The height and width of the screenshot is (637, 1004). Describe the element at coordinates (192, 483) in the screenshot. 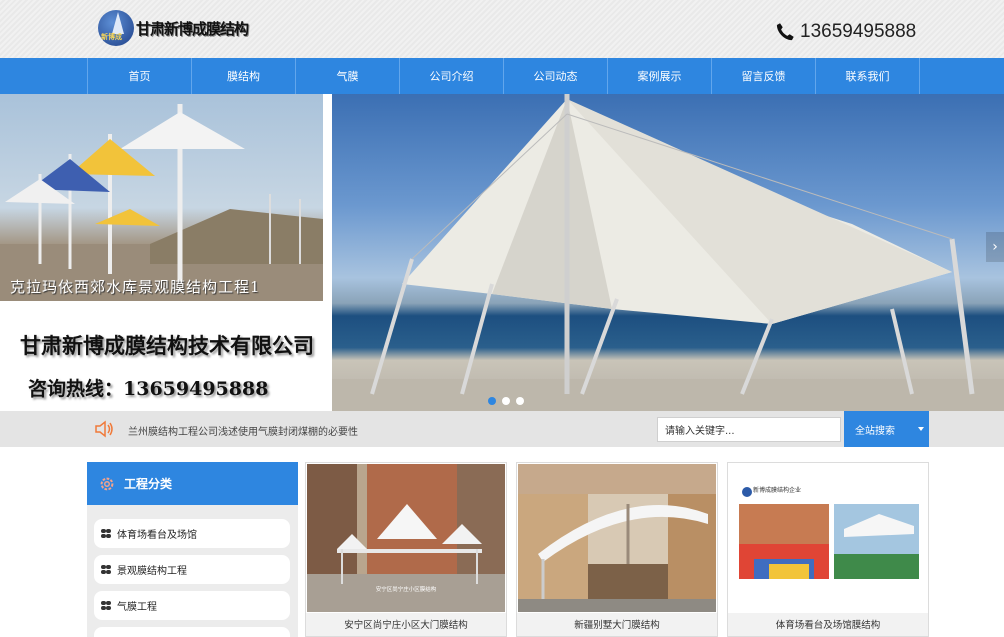

I see `category-header: 工程分类` at that location.